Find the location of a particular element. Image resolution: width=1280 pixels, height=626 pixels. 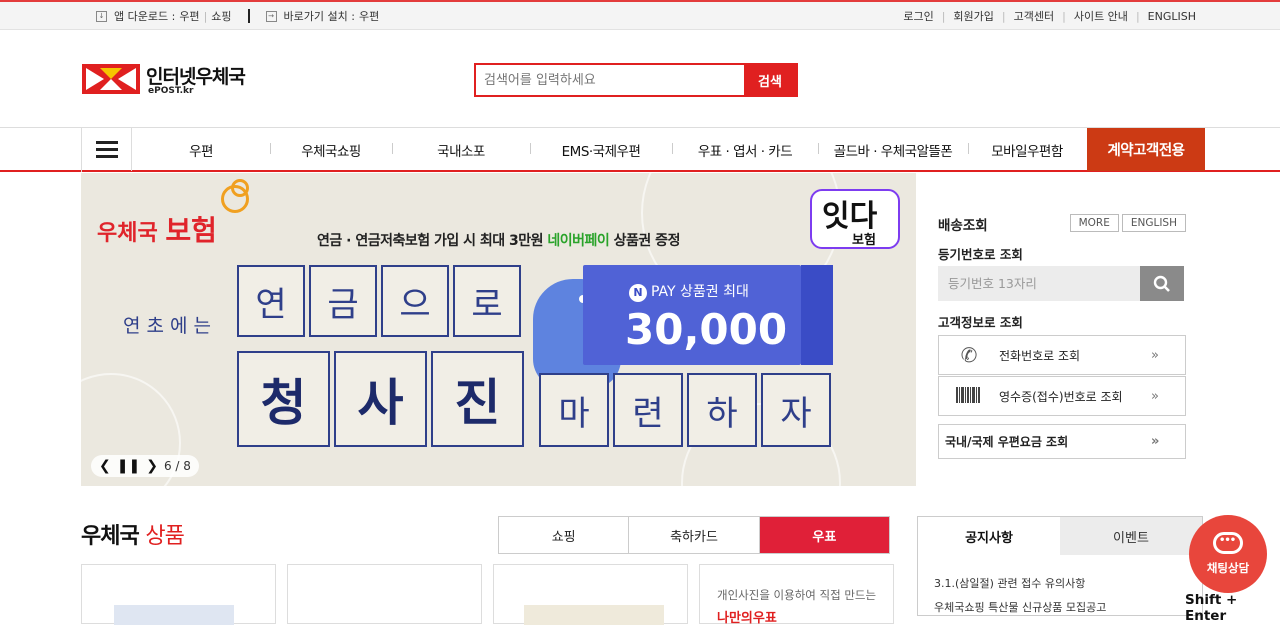

pager-count: 6 / 8 is located at coordinates (177, 466).